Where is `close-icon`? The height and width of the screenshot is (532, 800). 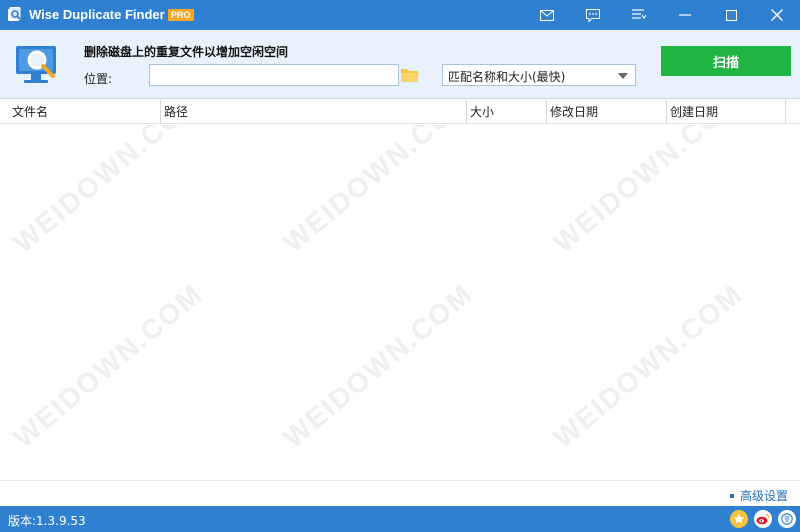
close-icon is located at coordinates (777, 15).